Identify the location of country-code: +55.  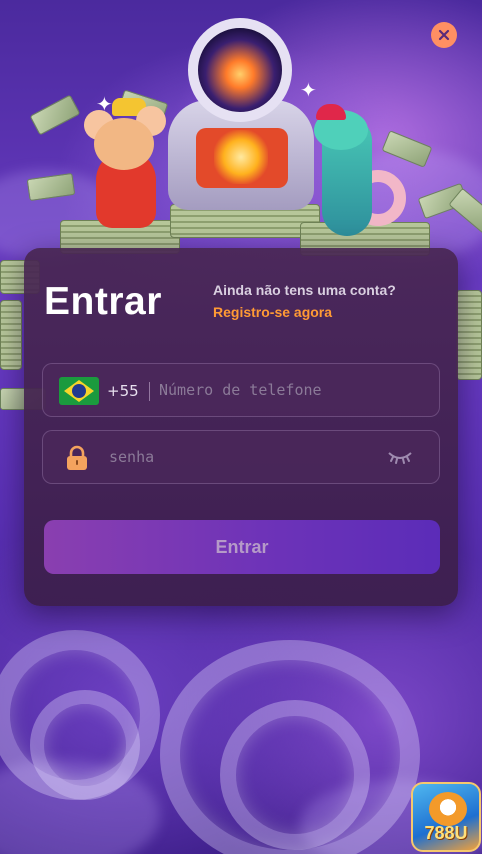
(123, 391).